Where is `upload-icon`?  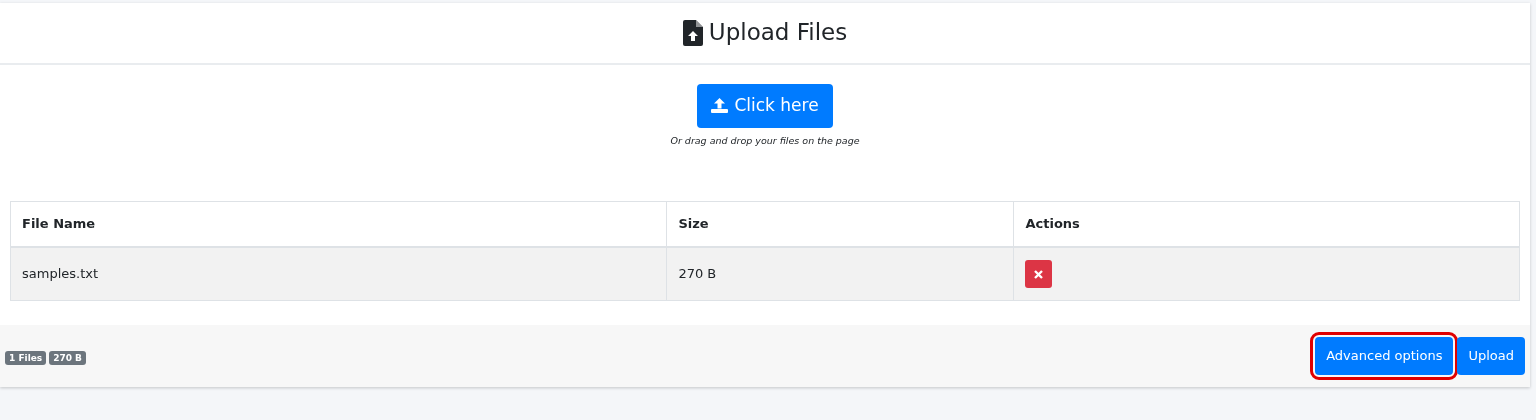
upload-icon is located at coordinates (720, 106).